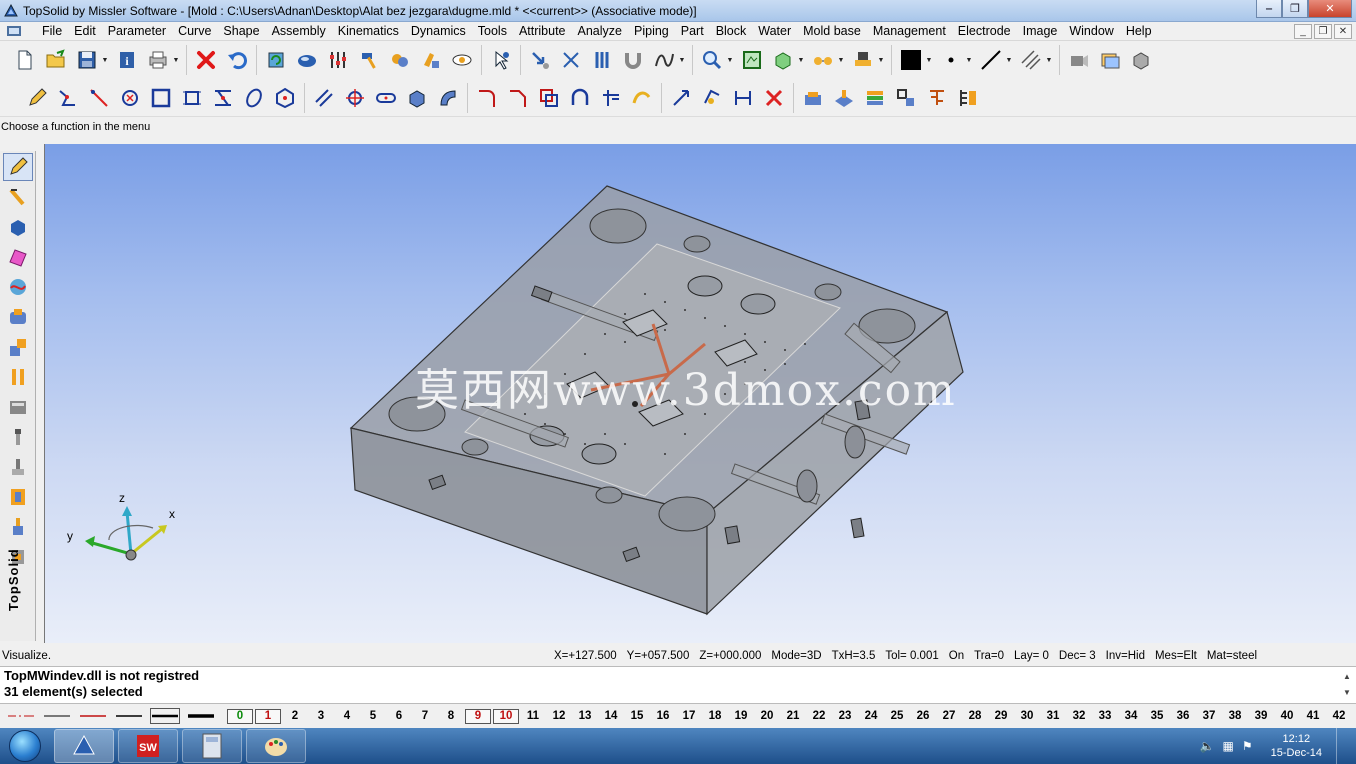 This screenshot has width=1356, height=764. What do you see at coordinates (241, 31) in the screenshot?
I see `menu-shape: Shape` at bounding box center [241, 31].